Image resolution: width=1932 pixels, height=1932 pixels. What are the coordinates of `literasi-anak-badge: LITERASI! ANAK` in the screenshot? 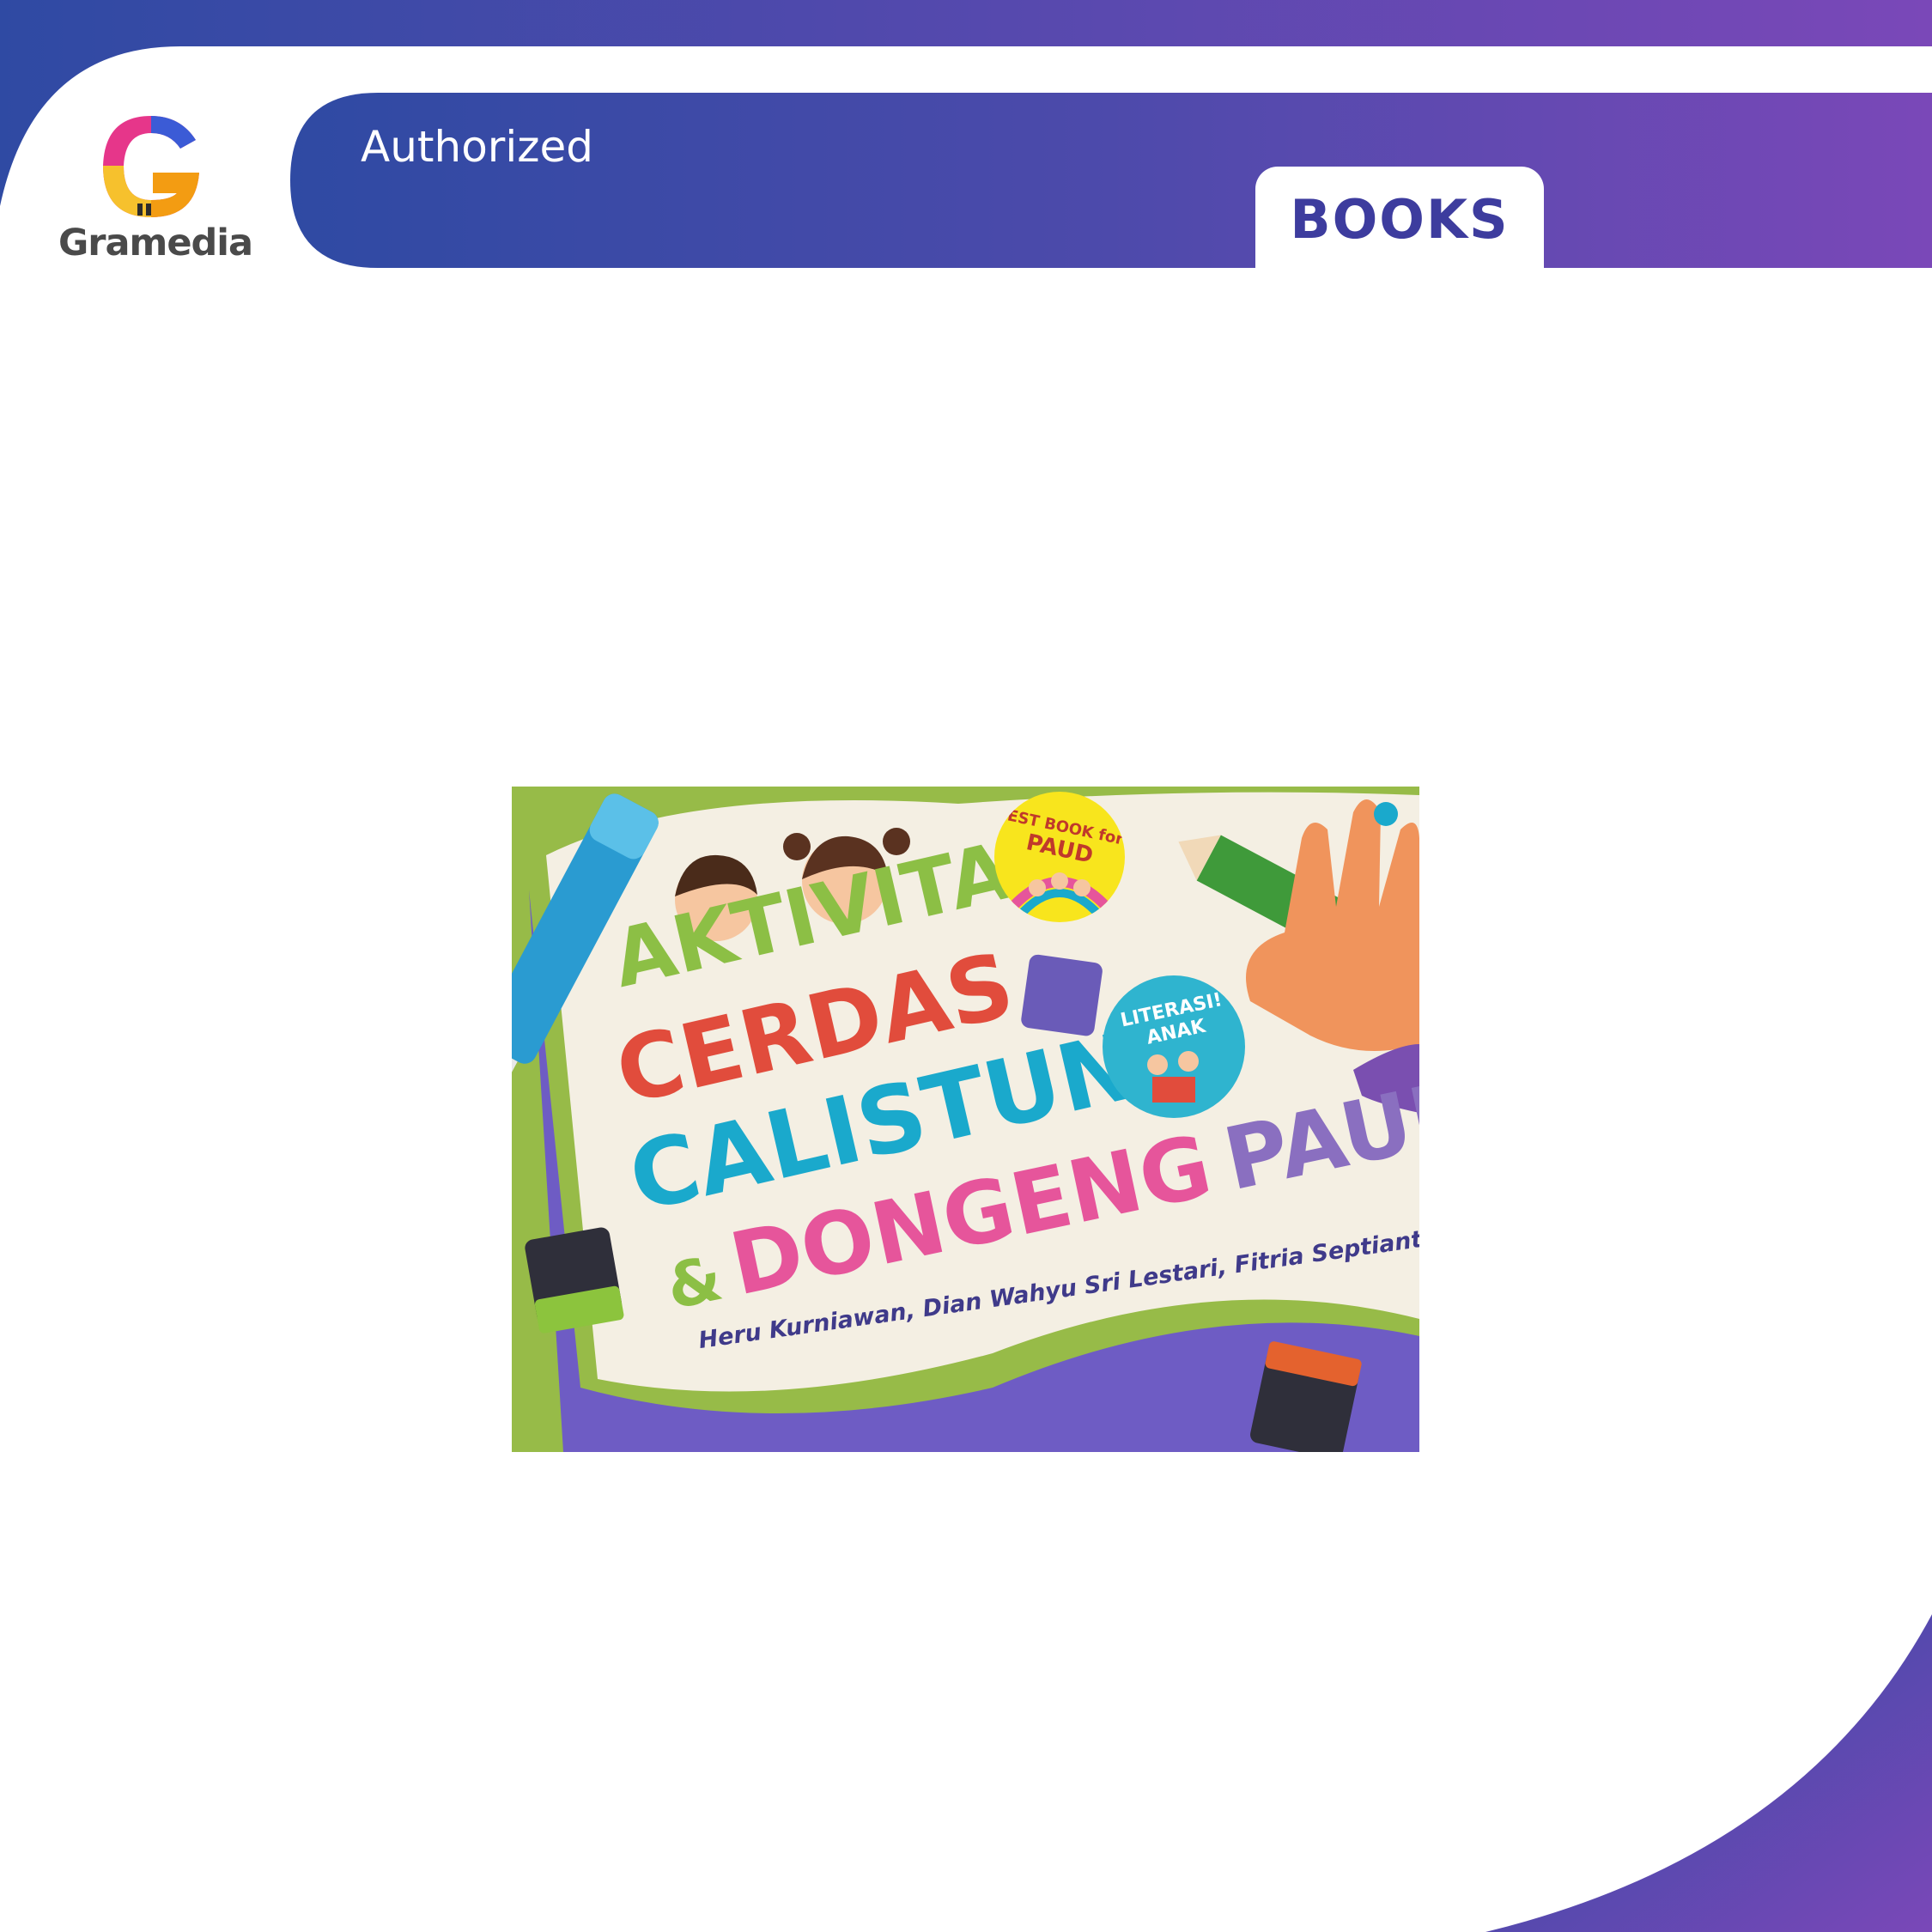 It's located at (1174, 1046).